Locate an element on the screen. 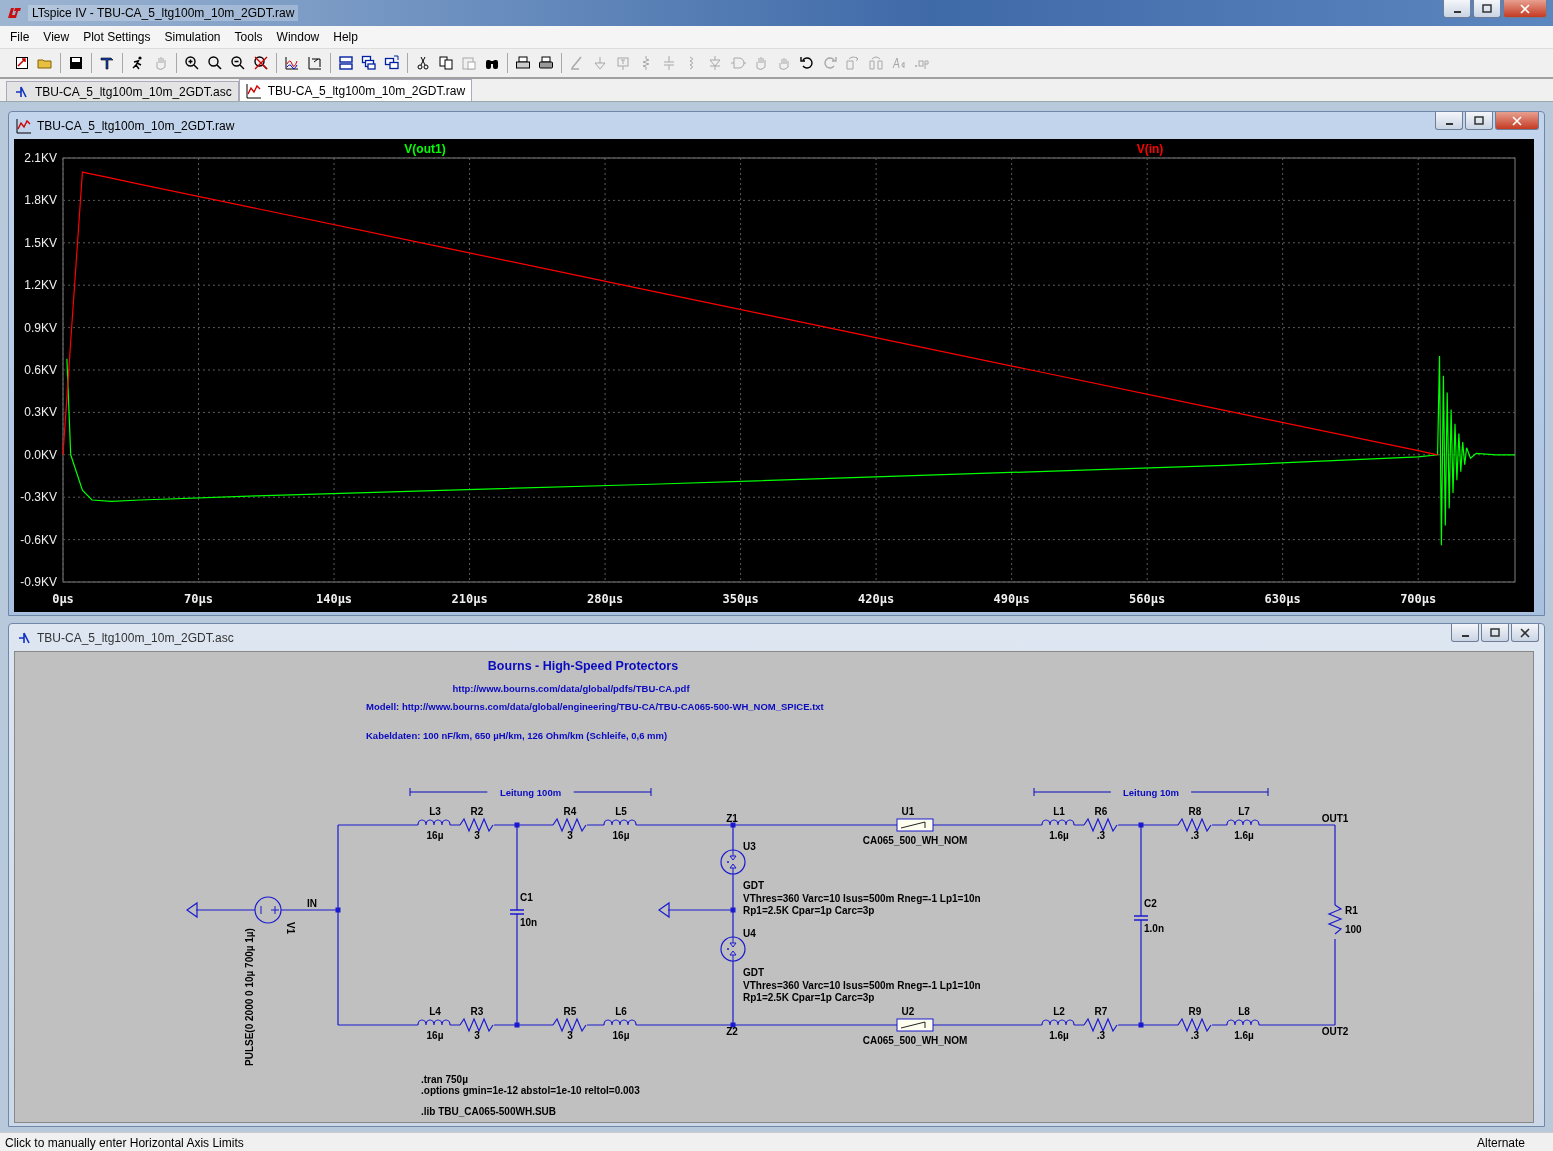 The image size is (1553, 1151). component-label: L8 is located at coordinates (1244, 1011).